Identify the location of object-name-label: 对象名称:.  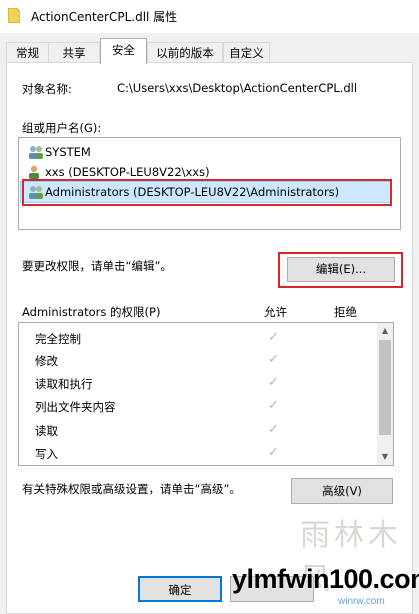
(47, 89).